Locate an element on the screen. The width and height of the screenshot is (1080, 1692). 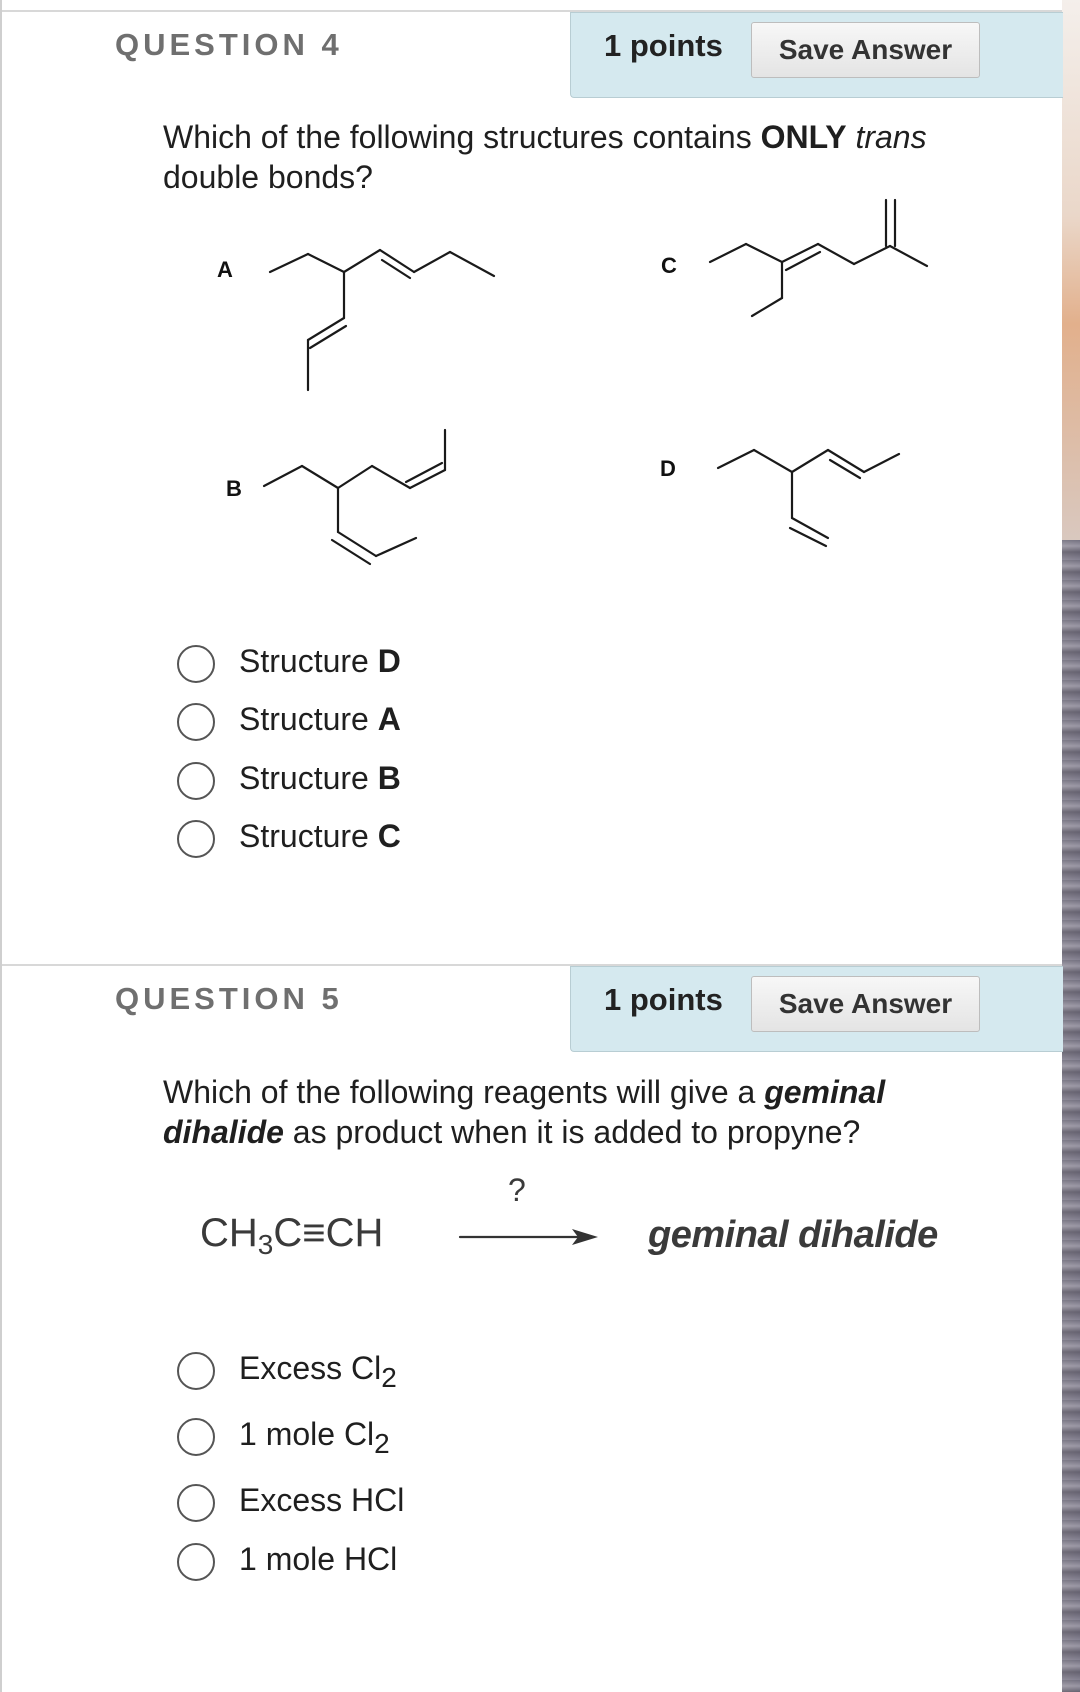
option-label-text: 1 mole Cl is located at coordinates (307, 1434).